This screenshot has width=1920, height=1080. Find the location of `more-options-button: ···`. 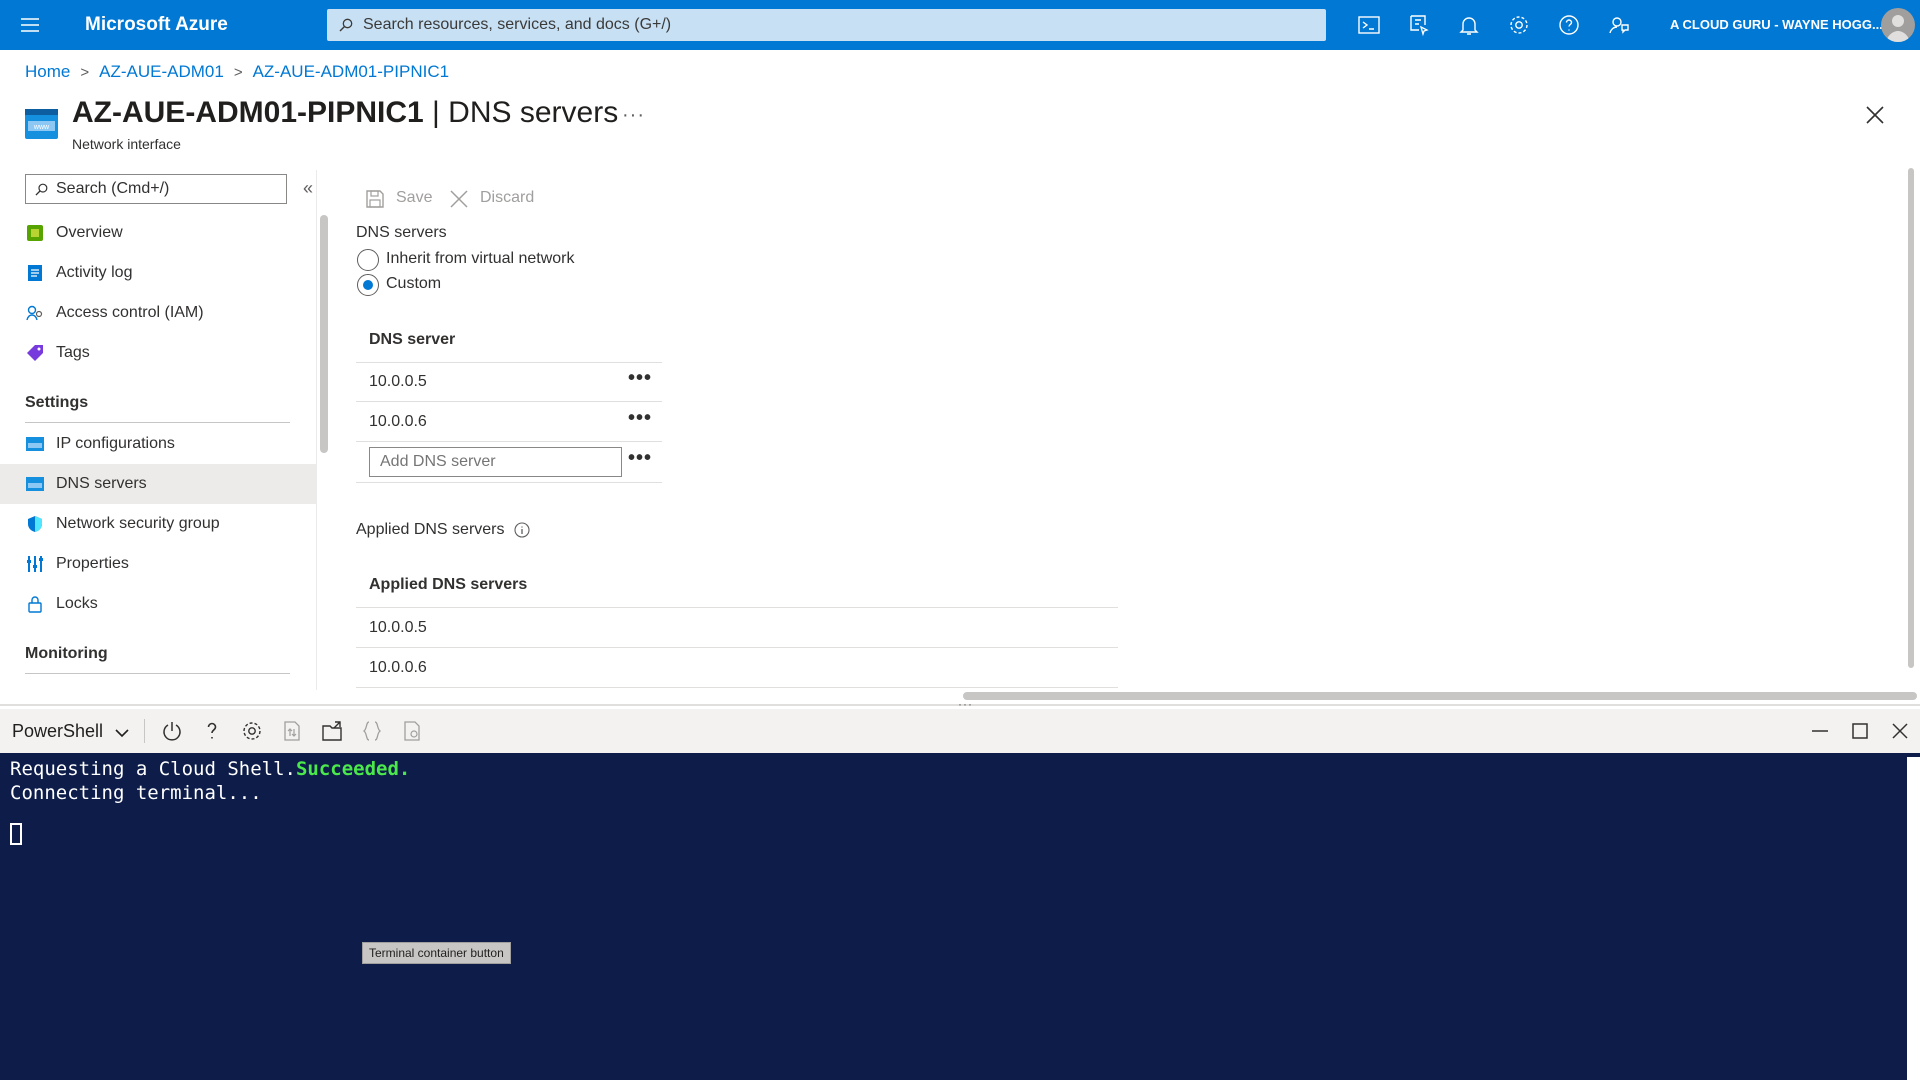

more-options-button: ··· is located at coordinates (633, 115).